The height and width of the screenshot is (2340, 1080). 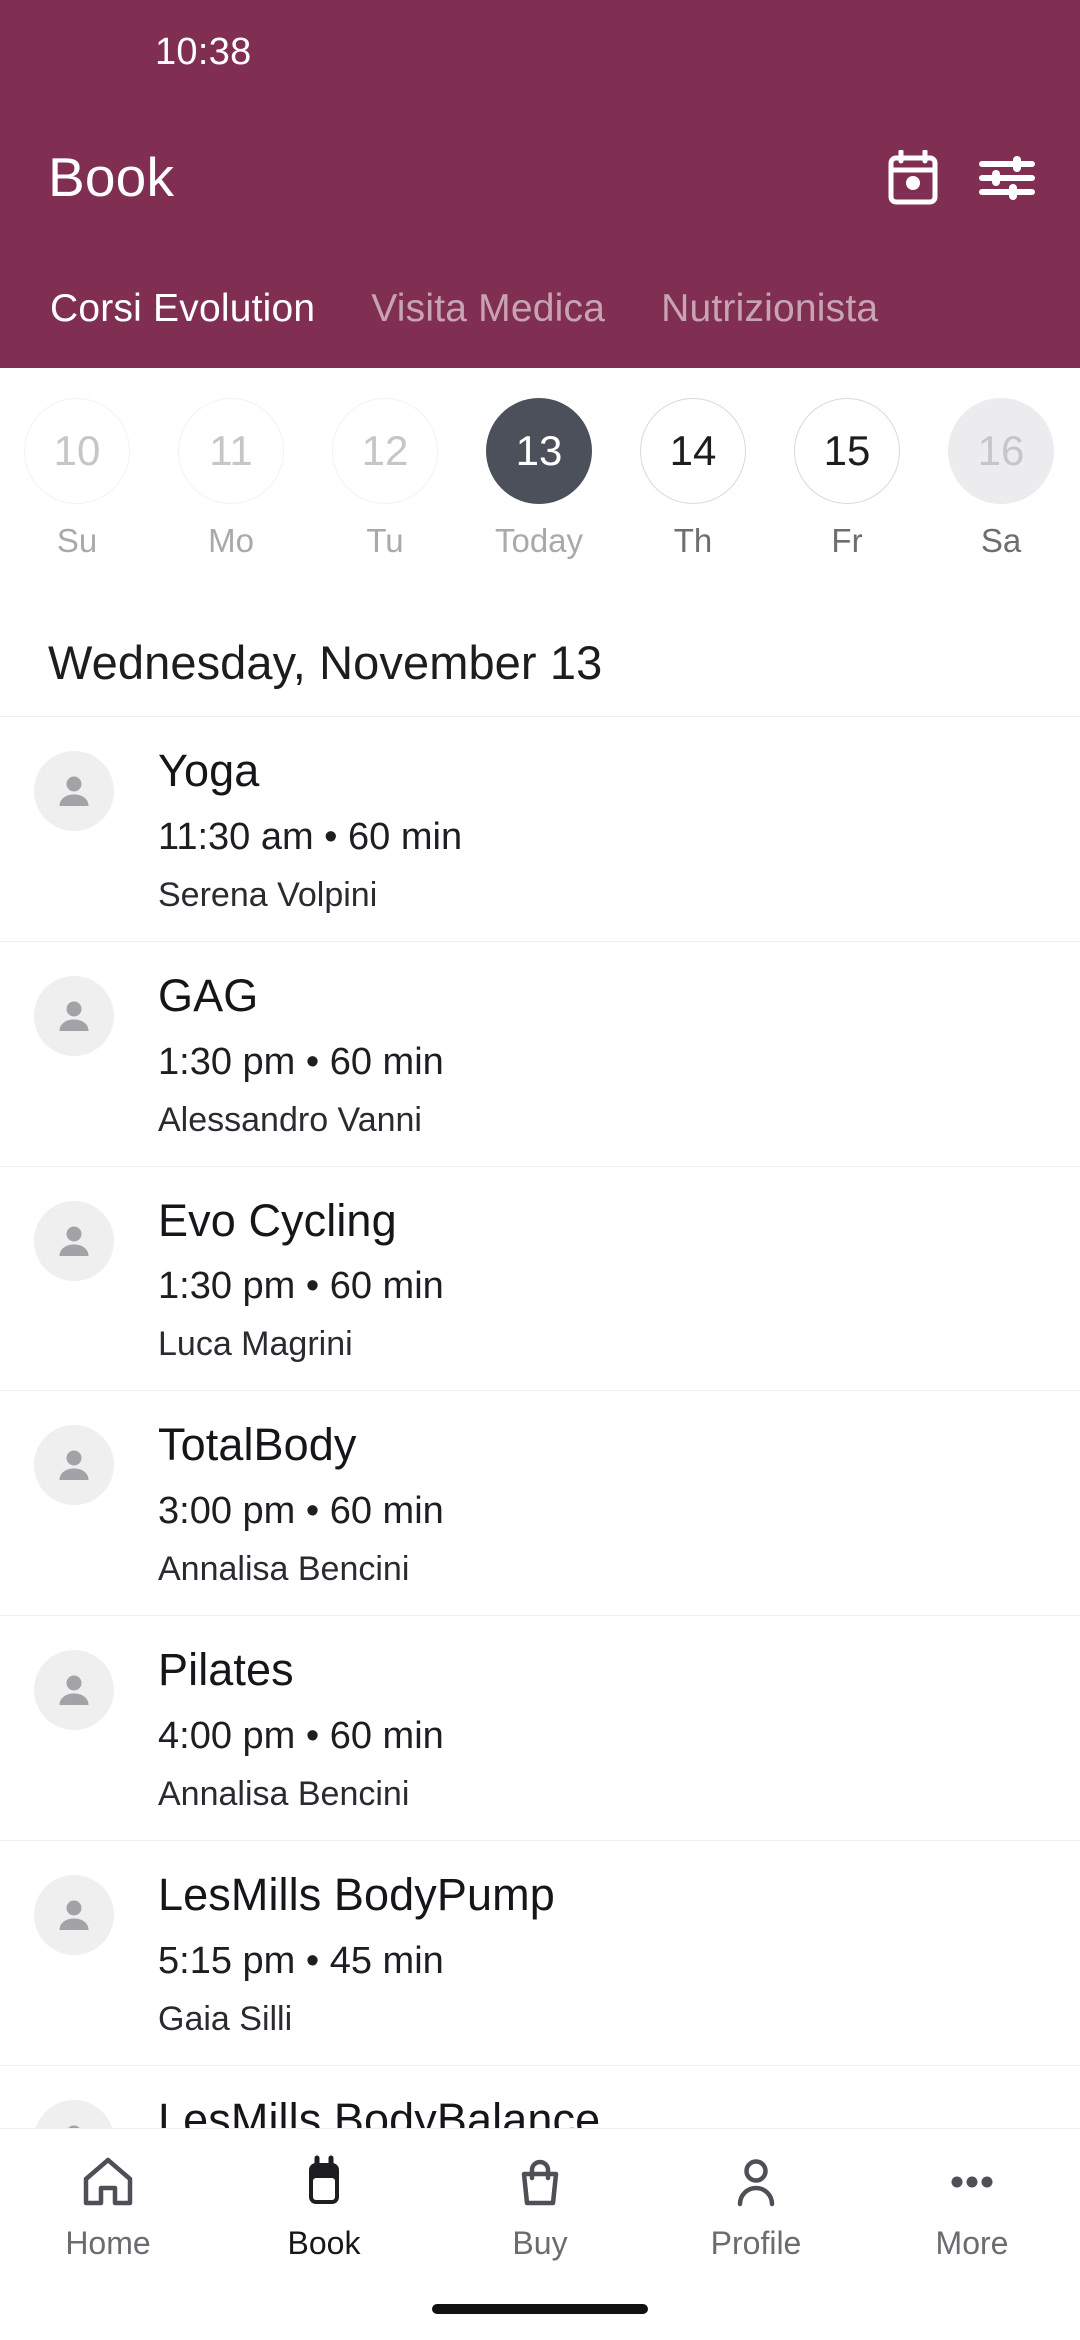 I want to click on class-time-duration: 3:00 pm • 60 min, so click(x=301, y=1511).